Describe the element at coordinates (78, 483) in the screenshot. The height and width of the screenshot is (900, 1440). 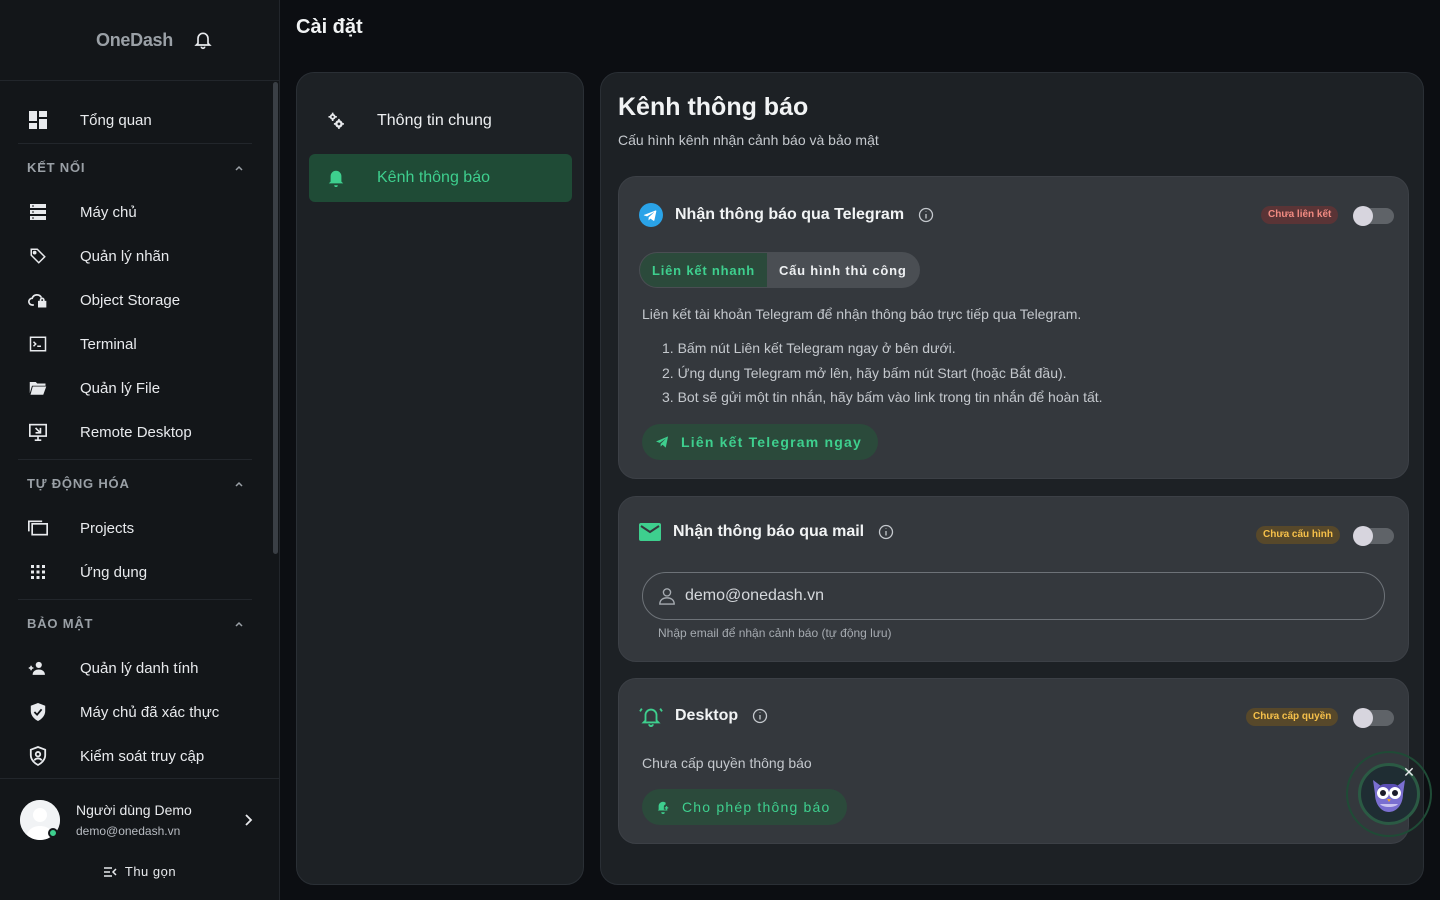
I see `section-title: TỰ ĐỘNG HÓA` at that location.